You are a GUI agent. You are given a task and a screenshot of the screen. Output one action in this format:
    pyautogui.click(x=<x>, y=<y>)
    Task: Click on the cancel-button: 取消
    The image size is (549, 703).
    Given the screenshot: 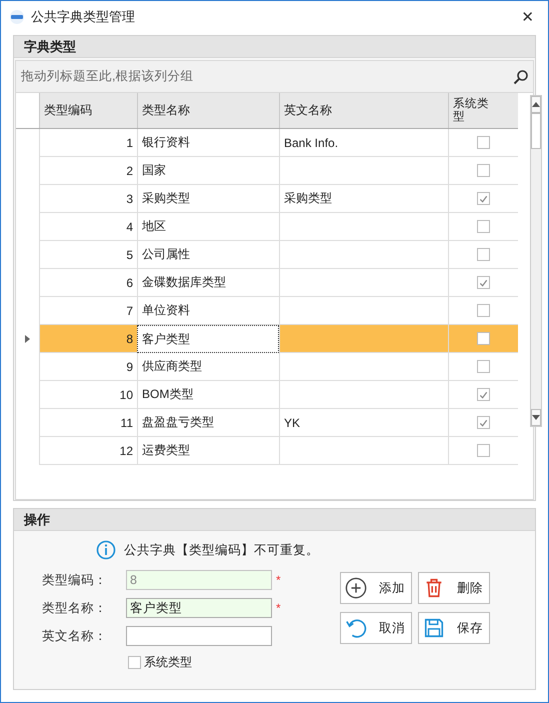 What is the action you would take?
    pyautogui.click(x=376, y=628)
    